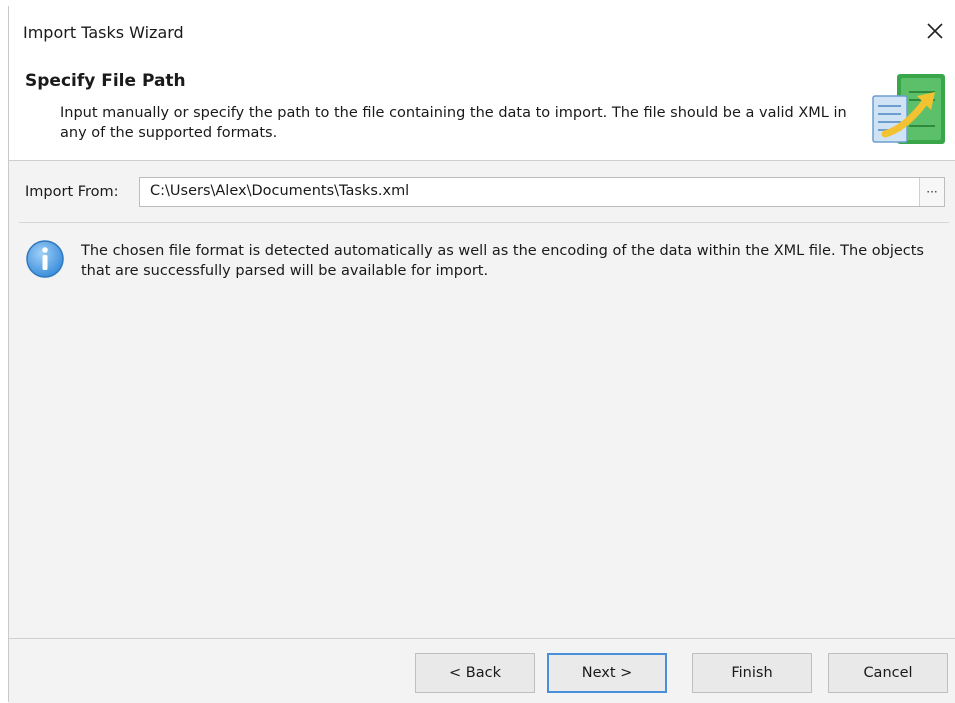  What do you see at coordinates (280, 191) in the screenshot?
I see `import-from-value: C:\Users\Alex\Documents\Tasks.xml` at bounding box center [280, 191].